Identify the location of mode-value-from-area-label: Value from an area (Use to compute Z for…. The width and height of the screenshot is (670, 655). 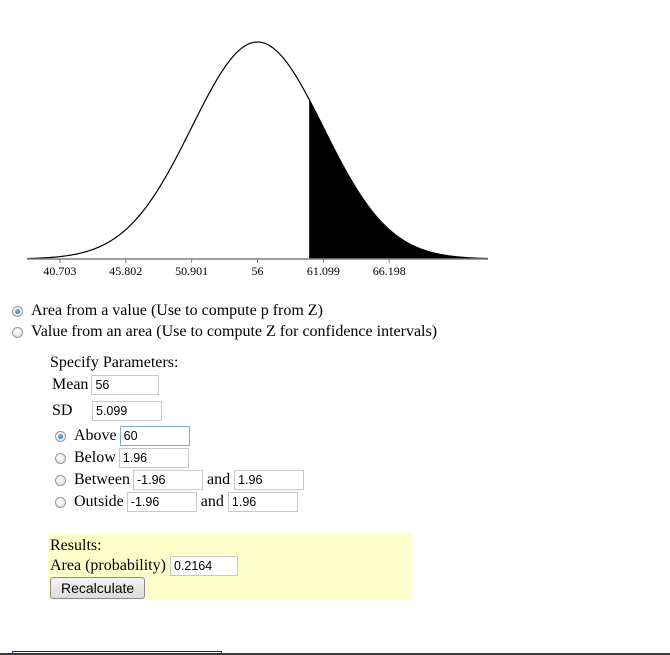
(234, 331).